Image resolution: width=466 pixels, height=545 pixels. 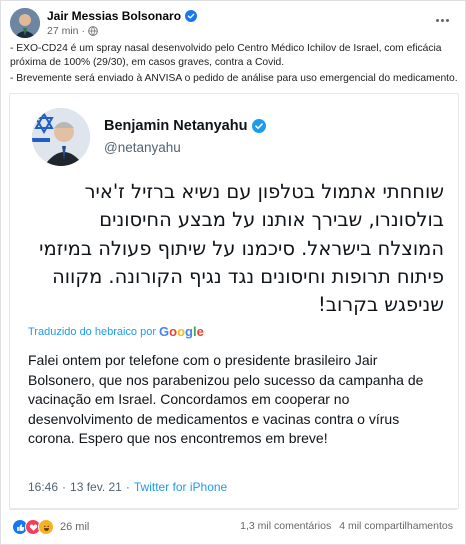 I want to click on tweet-source: Twitter for iPhone, so click(x=180, y=487).